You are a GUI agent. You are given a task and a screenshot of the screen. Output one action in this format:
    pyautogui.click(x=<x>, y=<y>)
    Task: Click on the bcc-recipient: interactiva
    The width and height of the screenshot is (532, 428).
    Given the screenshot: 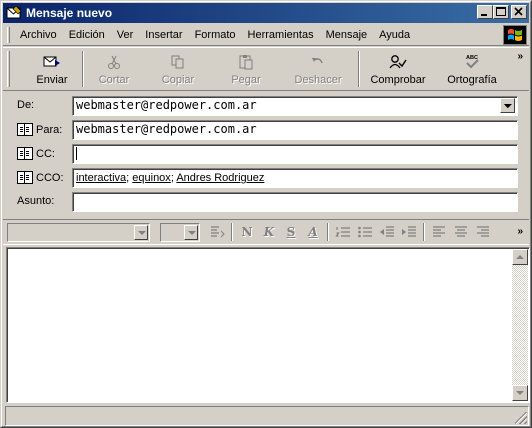 What is the action you would take?
    pyautogui.click(x=101, y=178)
    